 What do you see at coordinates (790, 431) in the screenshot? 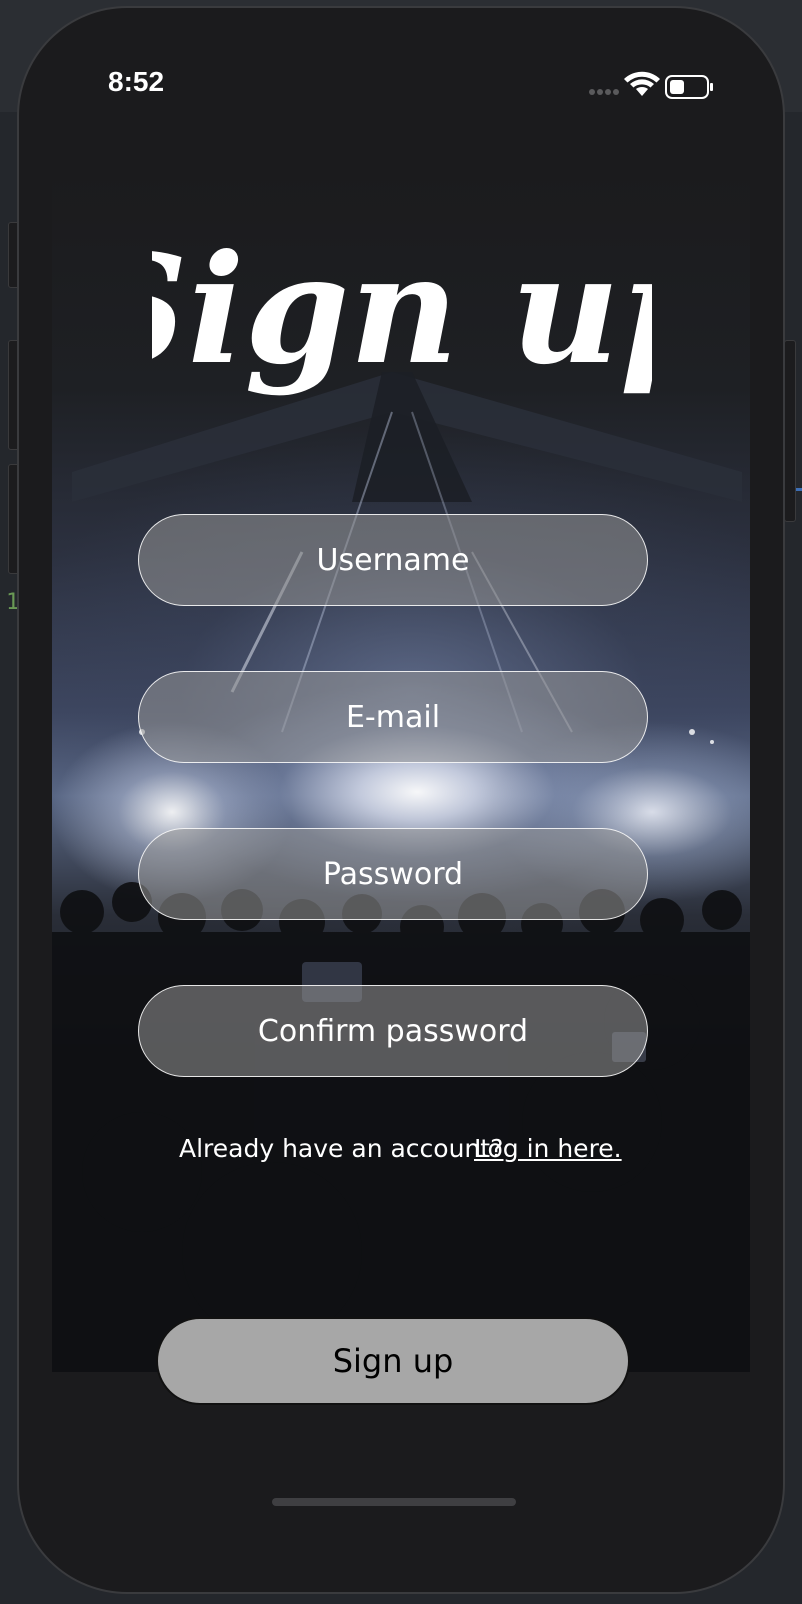
I see `power-button` at bounding box center [790, 431].